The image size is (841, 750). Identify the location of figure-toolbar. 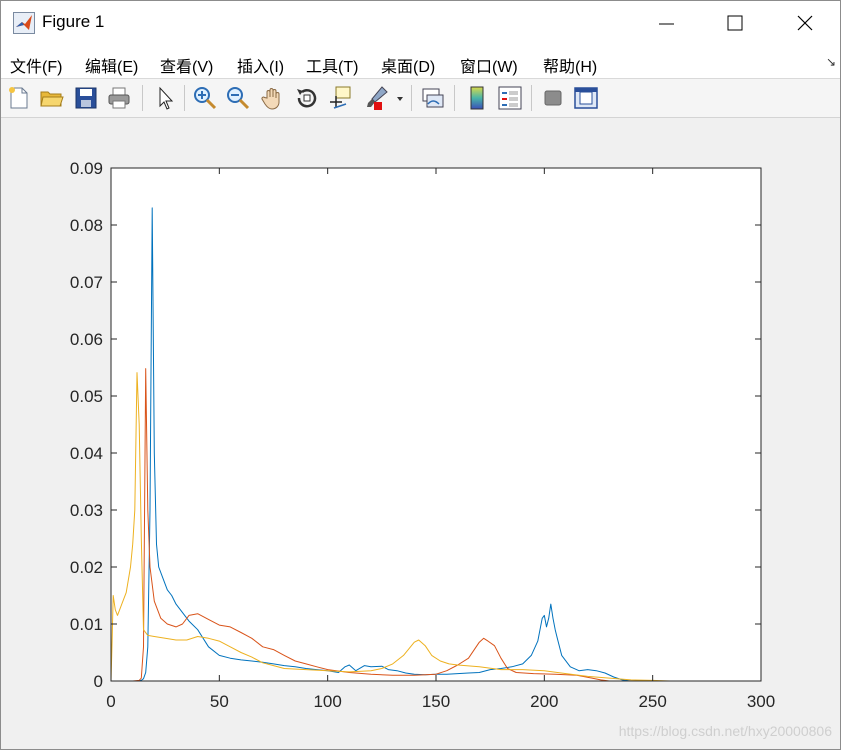
(420, 98).